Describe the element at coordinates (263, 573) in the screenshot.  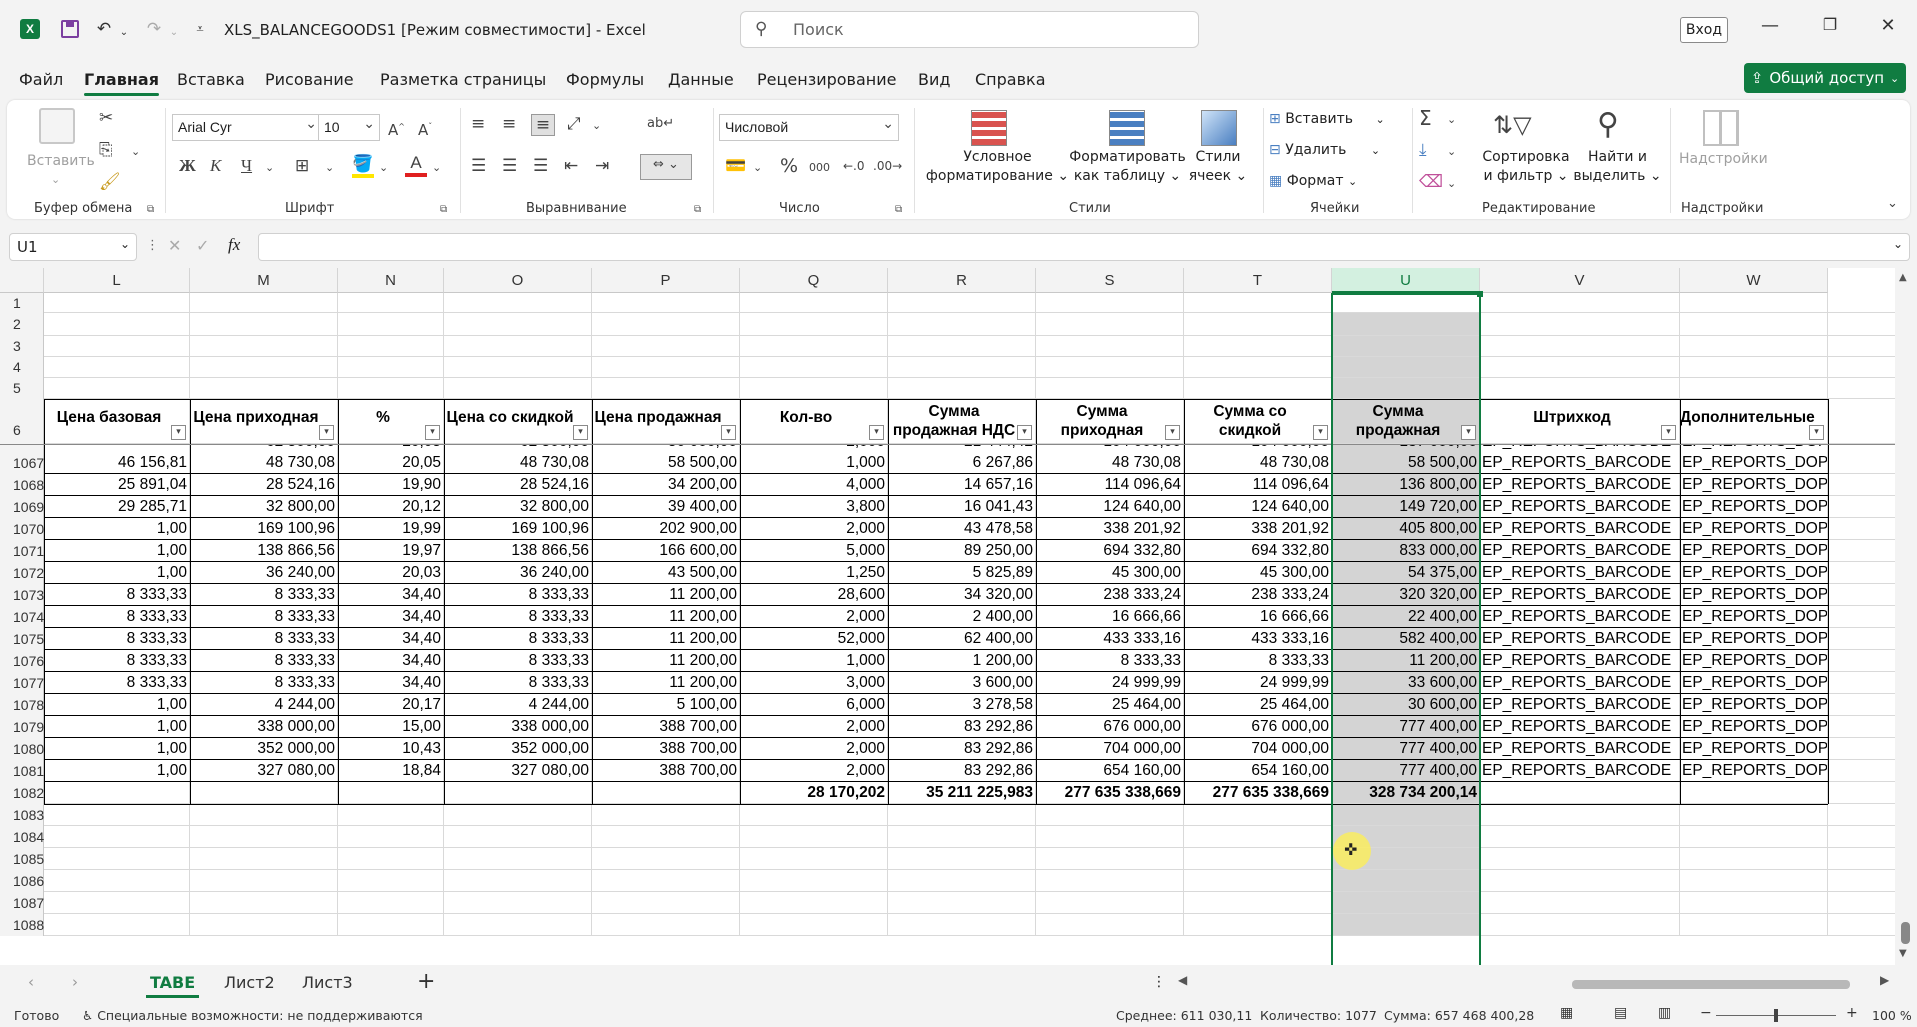
I see `cell-m: 36 240,00` at that location.